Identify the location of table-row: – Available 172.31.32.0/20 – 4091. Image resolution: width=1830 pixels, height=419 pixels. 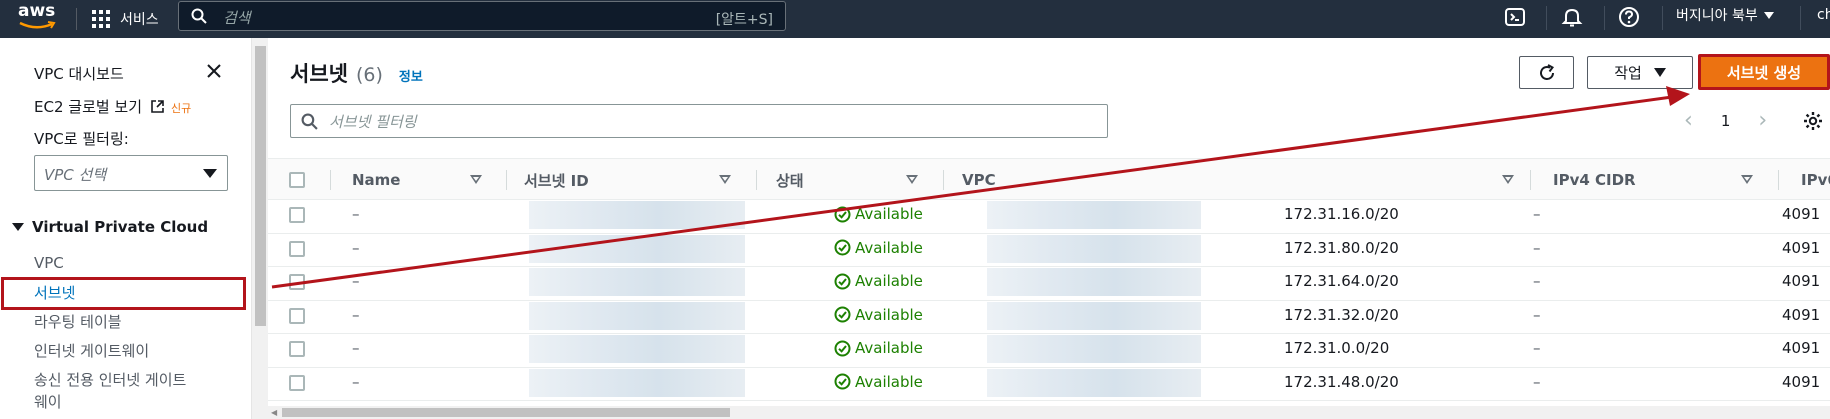
(1049, 317).